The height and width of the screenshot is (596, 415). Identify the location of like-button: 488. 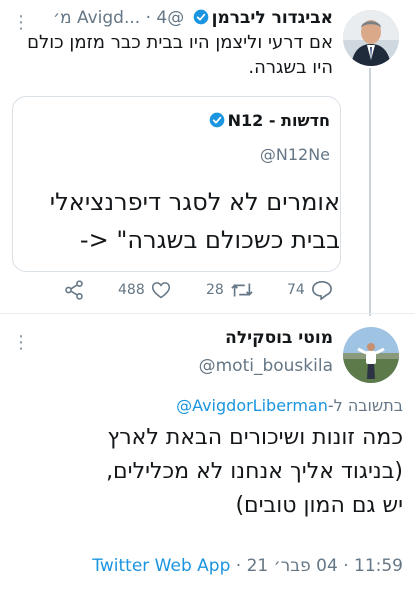
(144, 290).